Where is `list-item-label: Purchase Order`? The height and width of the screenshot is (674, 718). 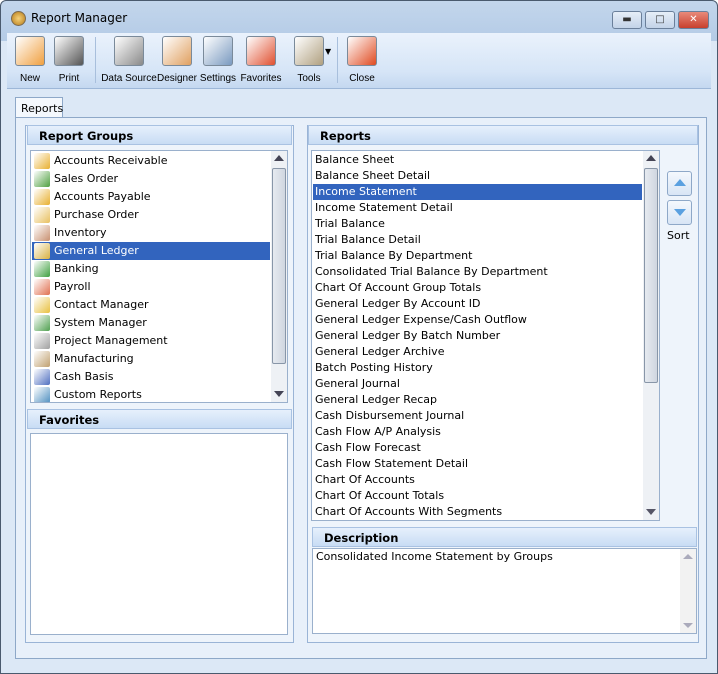
list-item-label: Purchase Order is located at coordinates (96, 214).